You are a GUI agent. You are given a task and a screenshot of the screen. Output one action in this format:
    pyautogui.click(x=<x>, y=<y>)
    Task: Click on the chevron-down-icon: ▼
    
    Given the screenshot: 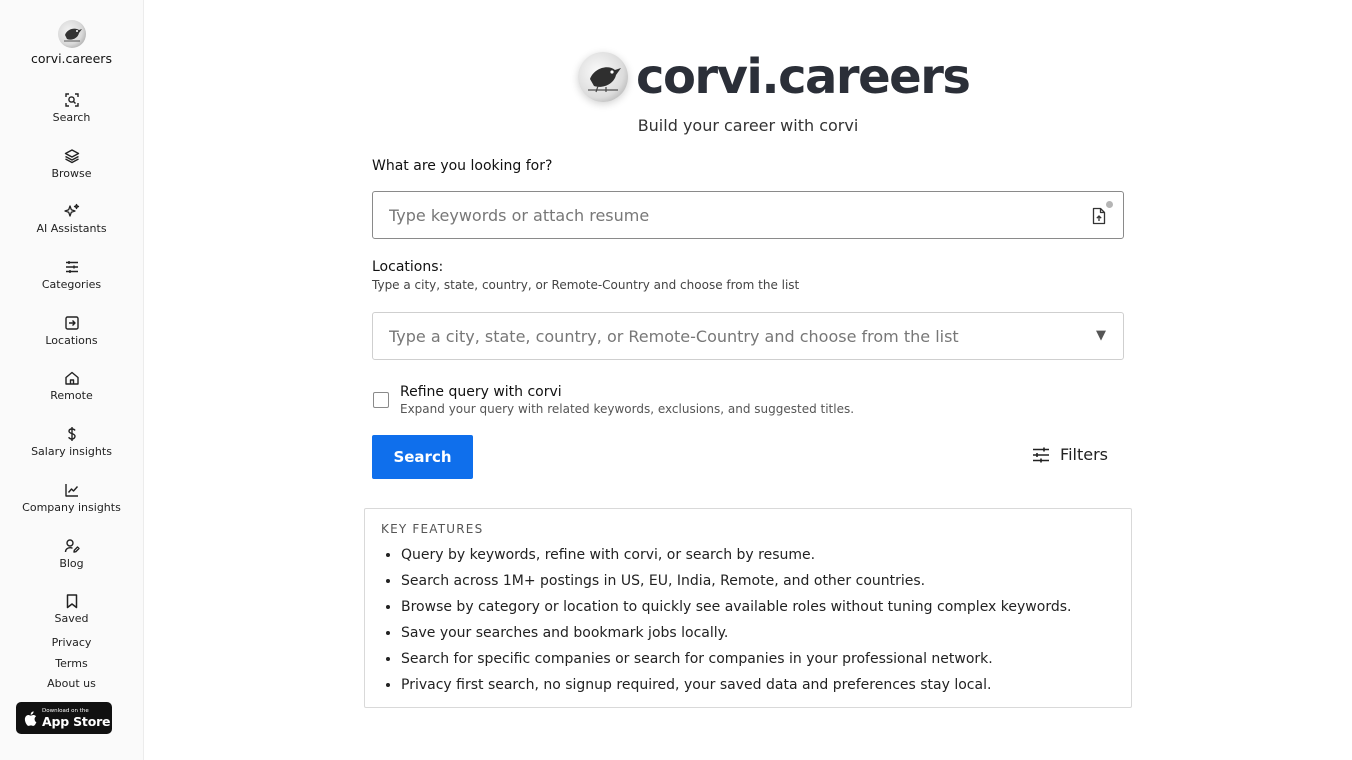 What is the action you would take?
    pyautogui.click(x=1101, y=335)
    